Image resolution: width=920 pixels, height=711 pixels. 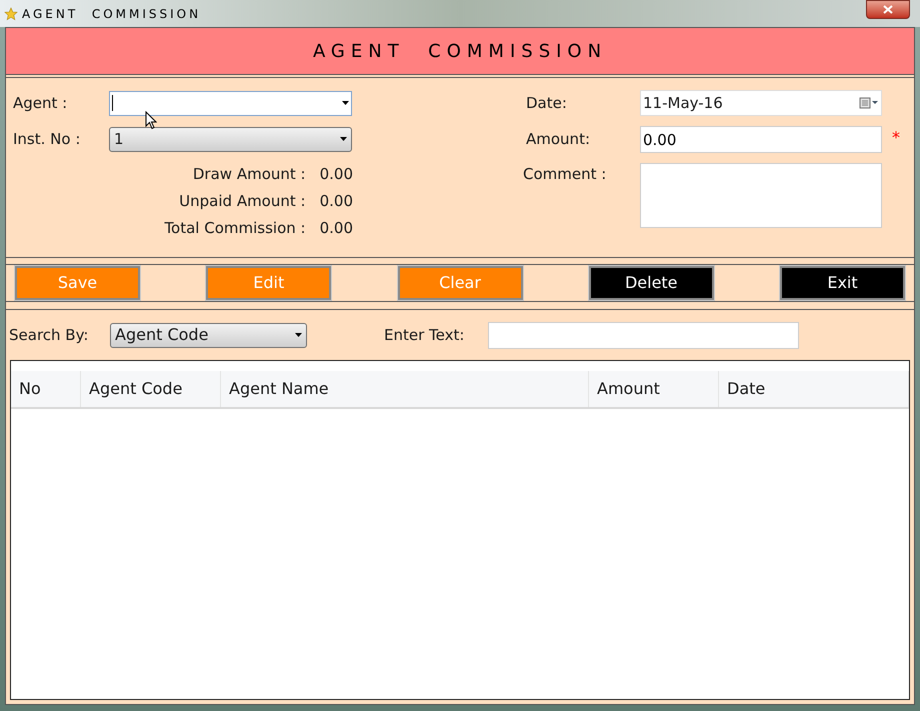 What do you see at coordinates (112, 14) in the screenshot?
I see `window-title: AGENT COMMISSION` at bounding box center [112, 14].